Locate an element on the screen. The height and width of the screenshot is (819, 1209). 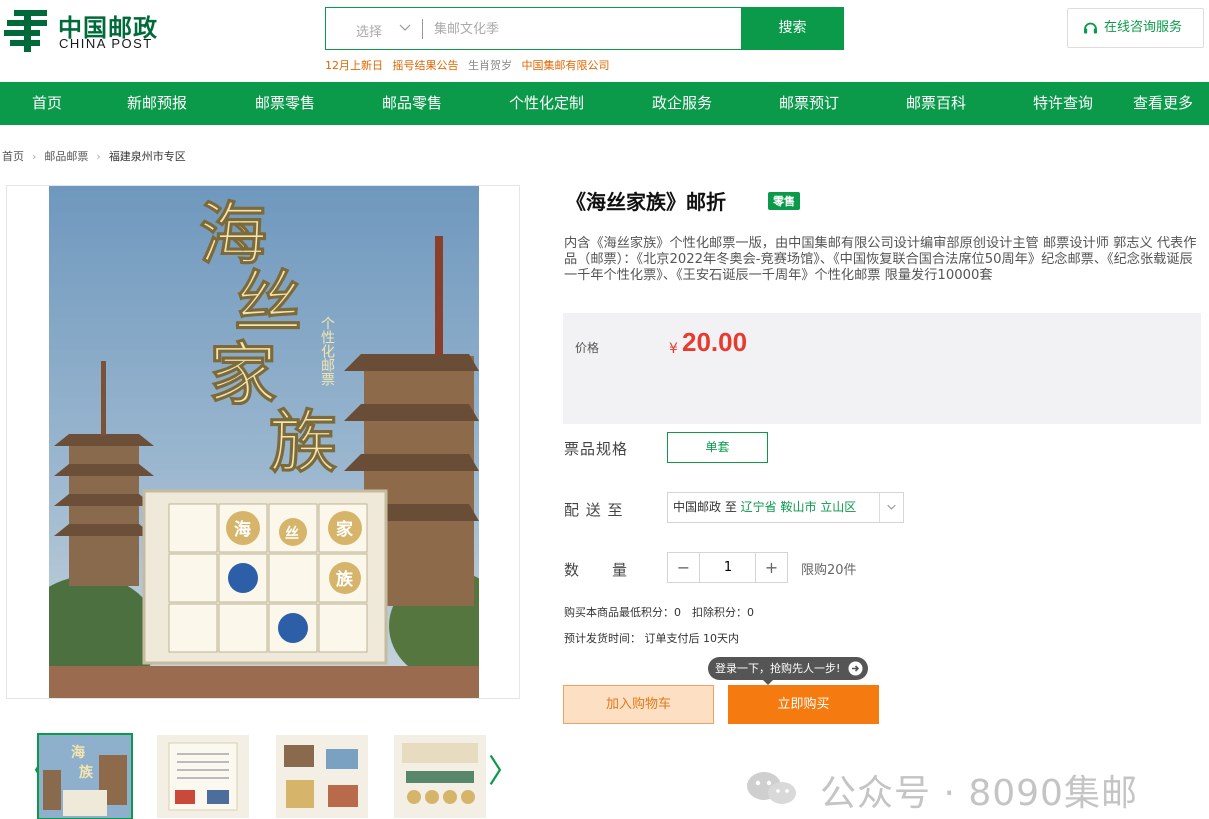
thumbnail-1: 海 族 is located at coordinates (85, 776).